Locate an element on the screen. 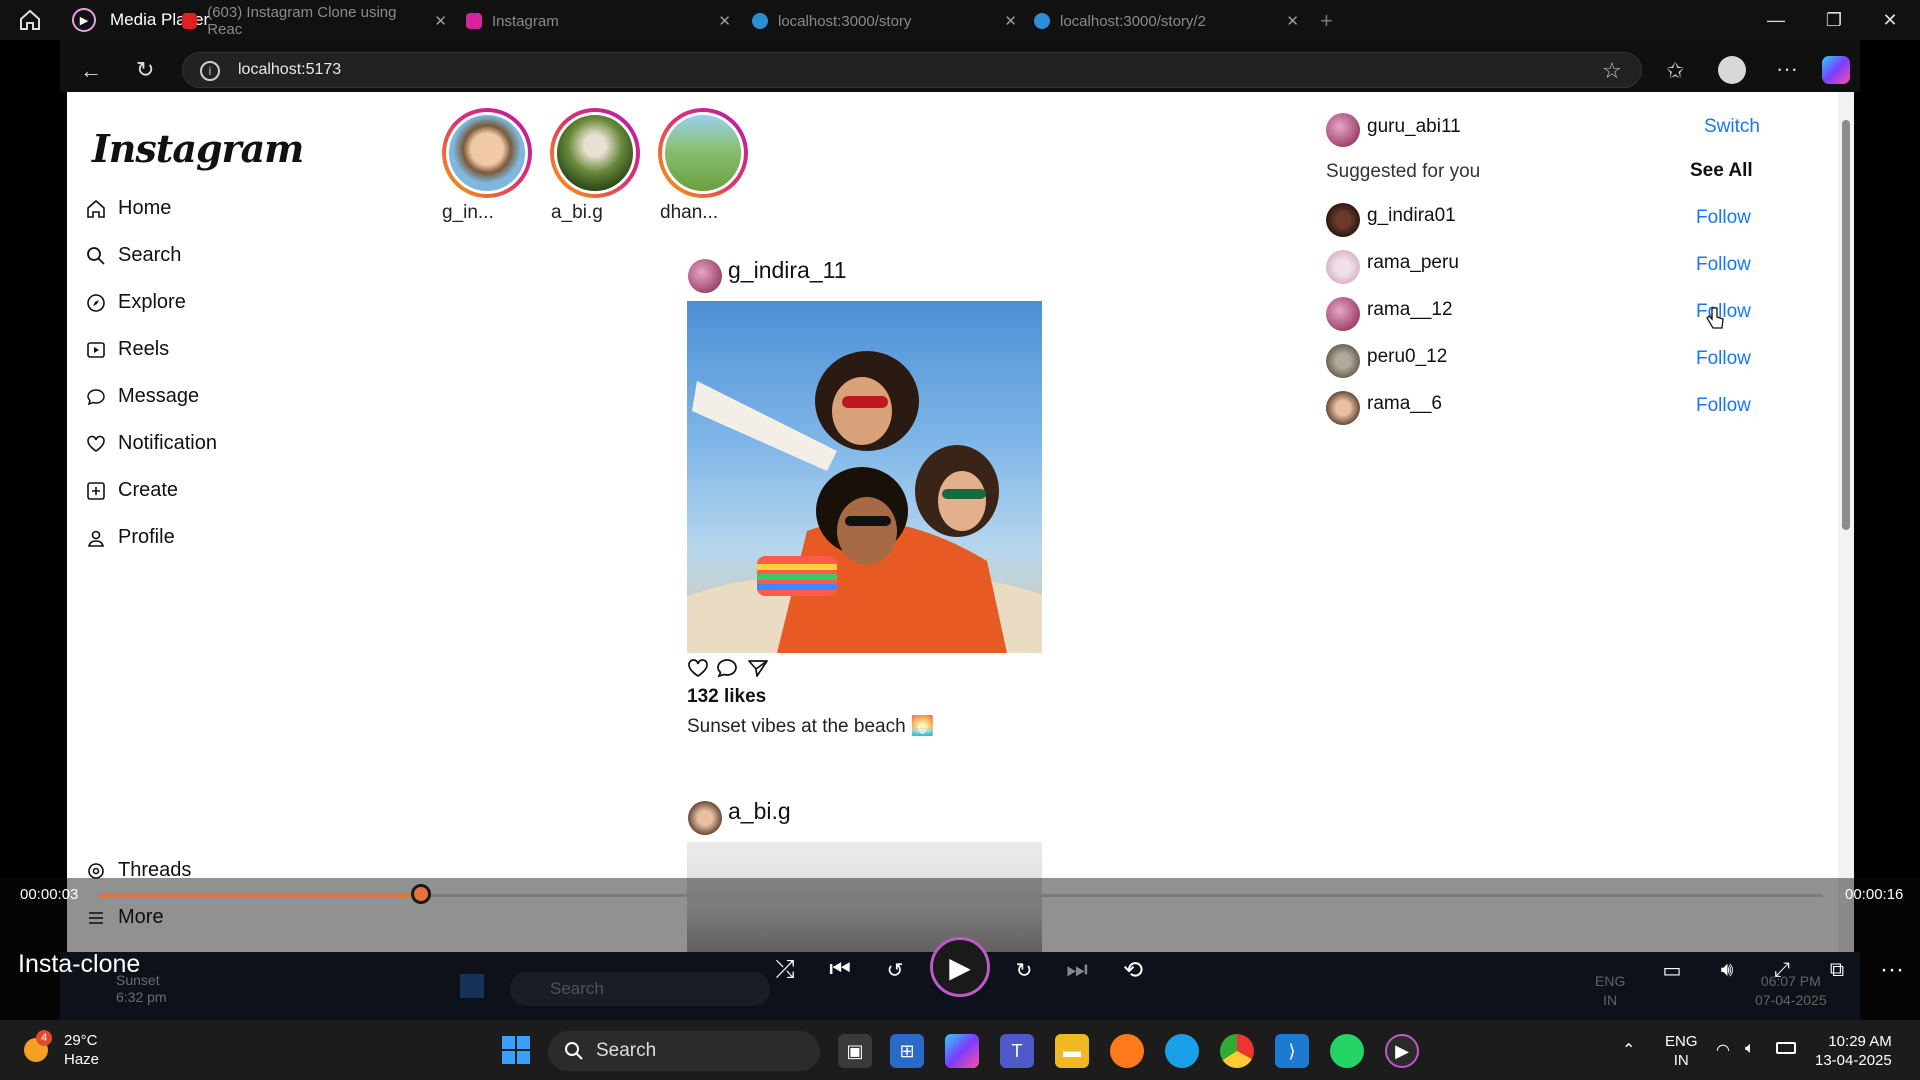 Image resolution: width=1920 pixels, height=1080 pixels. back-icon: ← is located at coordinates (91, 71).